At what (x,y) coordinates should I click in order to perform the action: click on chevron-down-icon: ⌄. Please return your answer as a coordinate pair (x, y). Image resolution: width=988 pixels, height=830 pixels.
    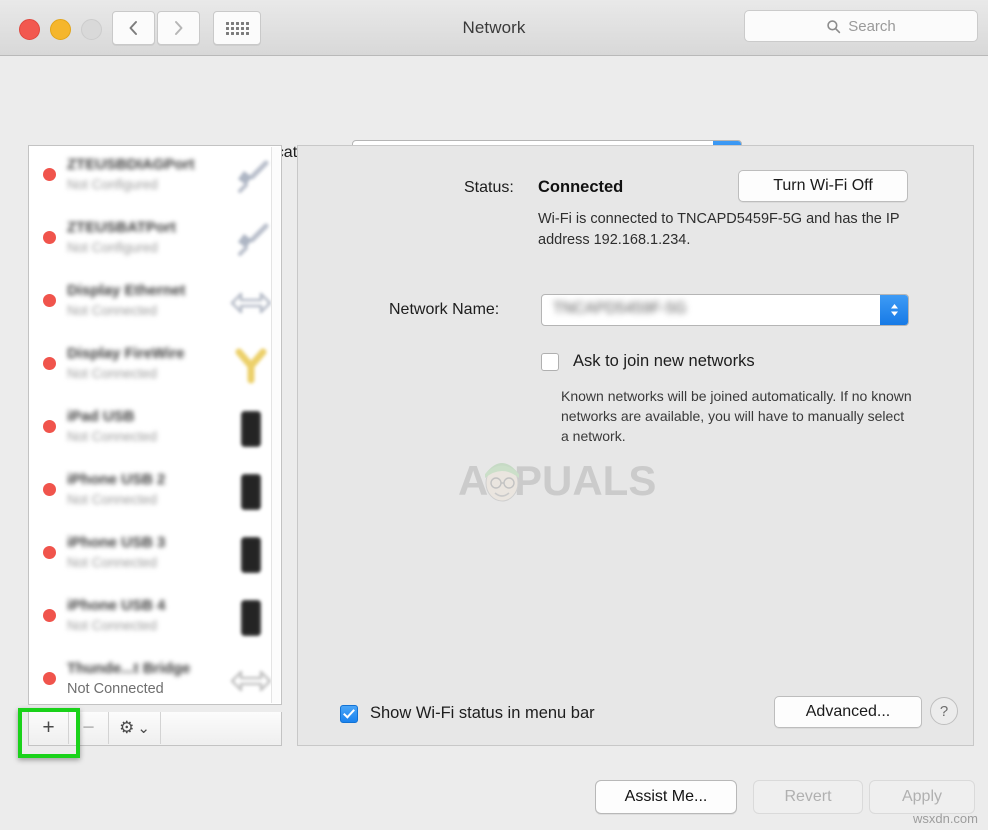
    Looking at the image, I should click on (143, 728).